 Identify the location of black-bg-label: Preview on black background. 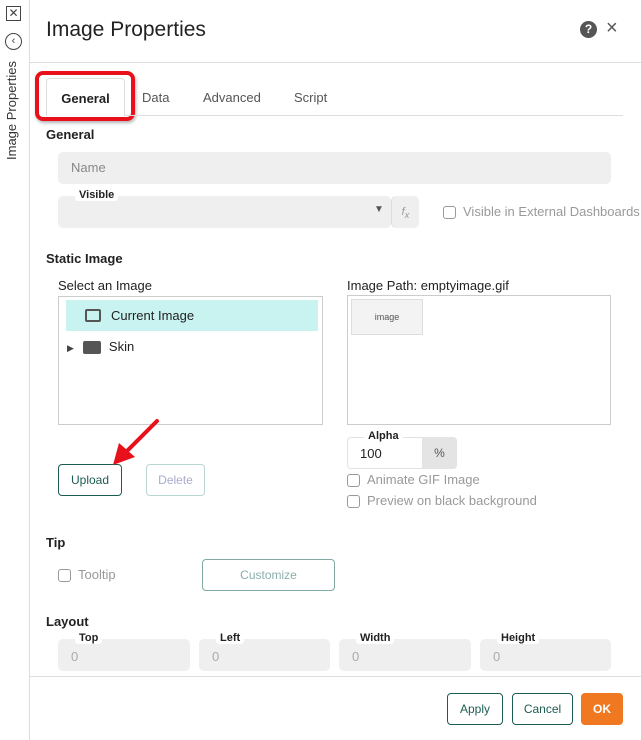
(452, 500).